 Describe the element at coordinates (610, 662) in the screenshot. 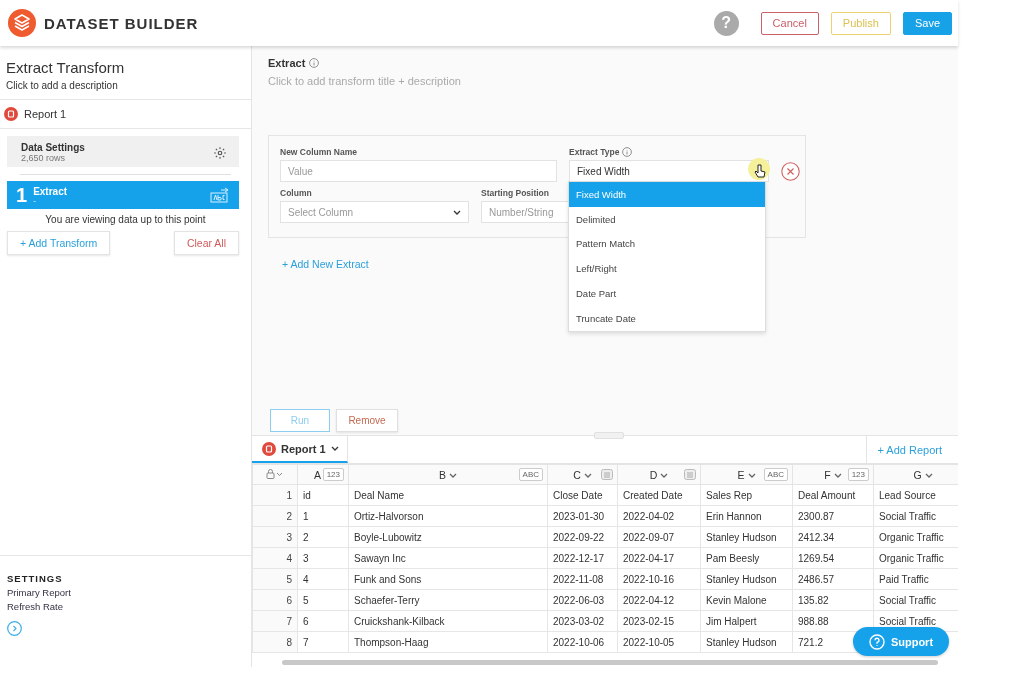

I see `scrollbar` at that location.